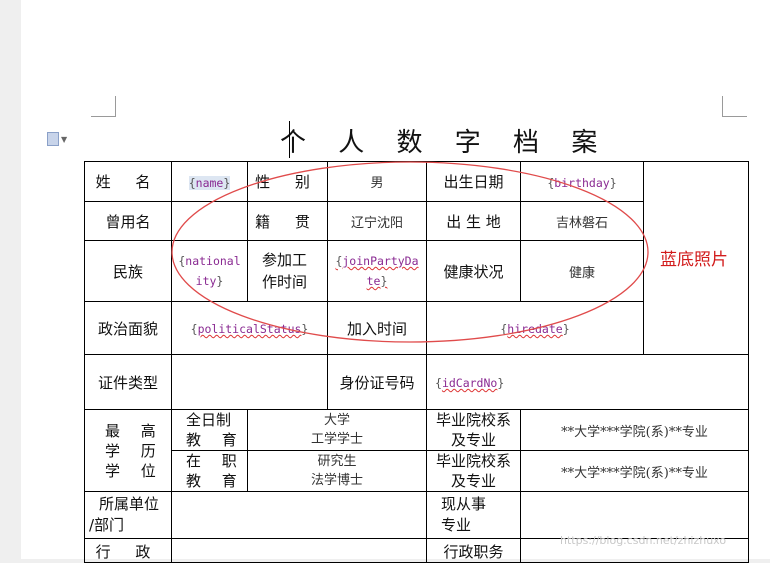 The width and height of the screenshot is (770, 563). Describe the element at coordinates (103, 106) in the screenshot. I see `crop-mark-left` at that location.